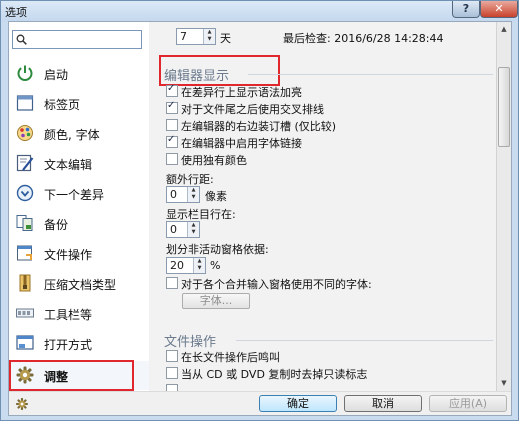 The image size is (519, 421). What do you see at coordinates (25, 375) in the screenshot?
I see `gear-icon` at bounding box center [25, 375].